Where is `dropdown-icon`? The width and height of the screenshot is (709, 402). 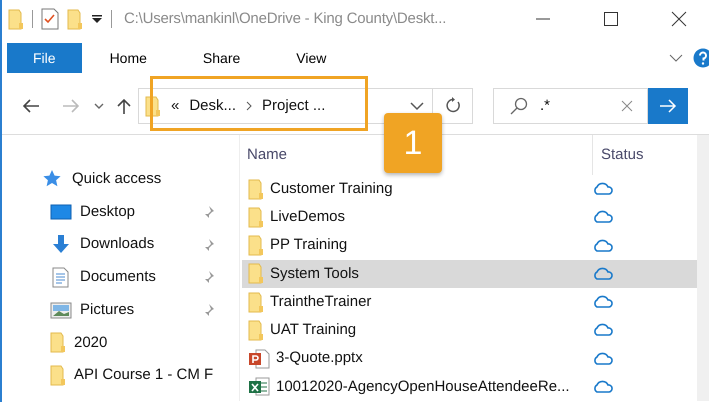 dropdown-icon is located at coordinates (97, 19).